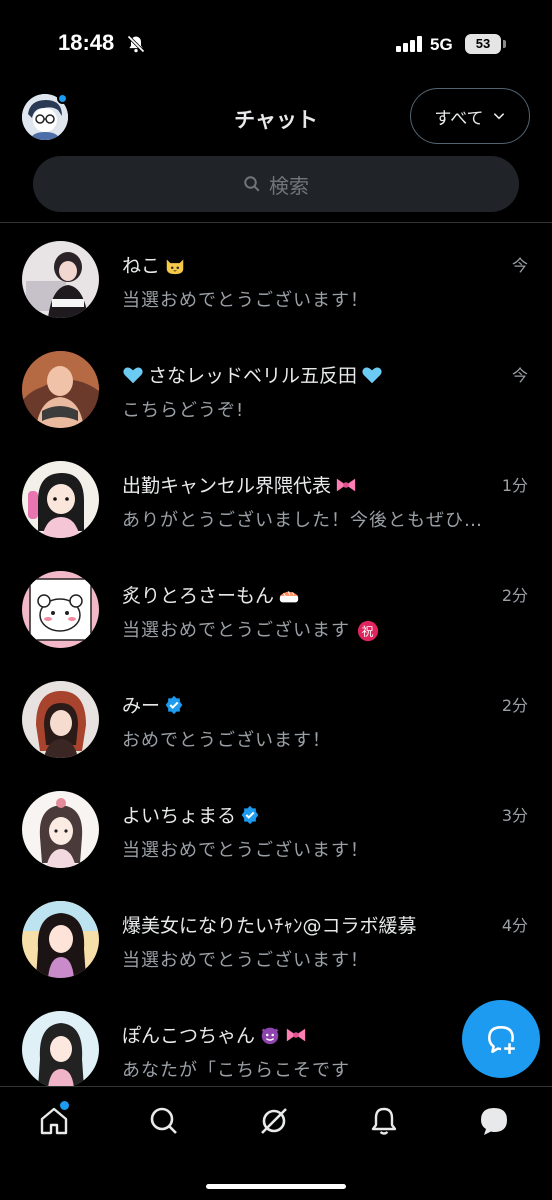 This screenshot has width=552, height=1200. I want to click on contact-name: よいちょまる, so click(191, 814).